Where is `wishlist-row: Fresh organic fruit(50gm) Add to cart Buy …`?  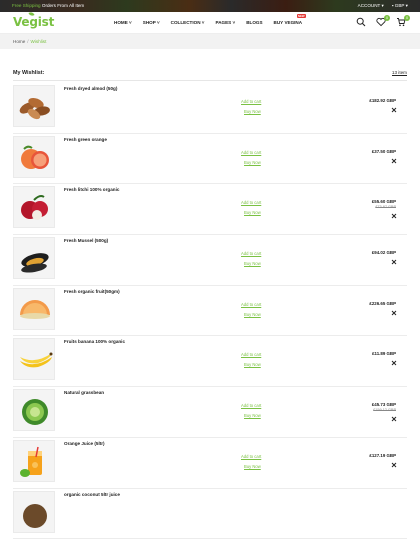 wishlist-row: Fresh organic fruit(50gm) Add to cart Buy … is located at coordinates (210, 311).